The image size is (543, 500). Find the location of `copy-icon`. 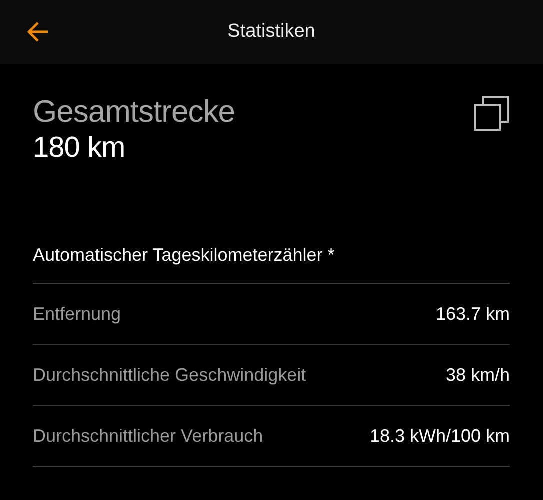

copy-icon is located at coordinates (492, 114).